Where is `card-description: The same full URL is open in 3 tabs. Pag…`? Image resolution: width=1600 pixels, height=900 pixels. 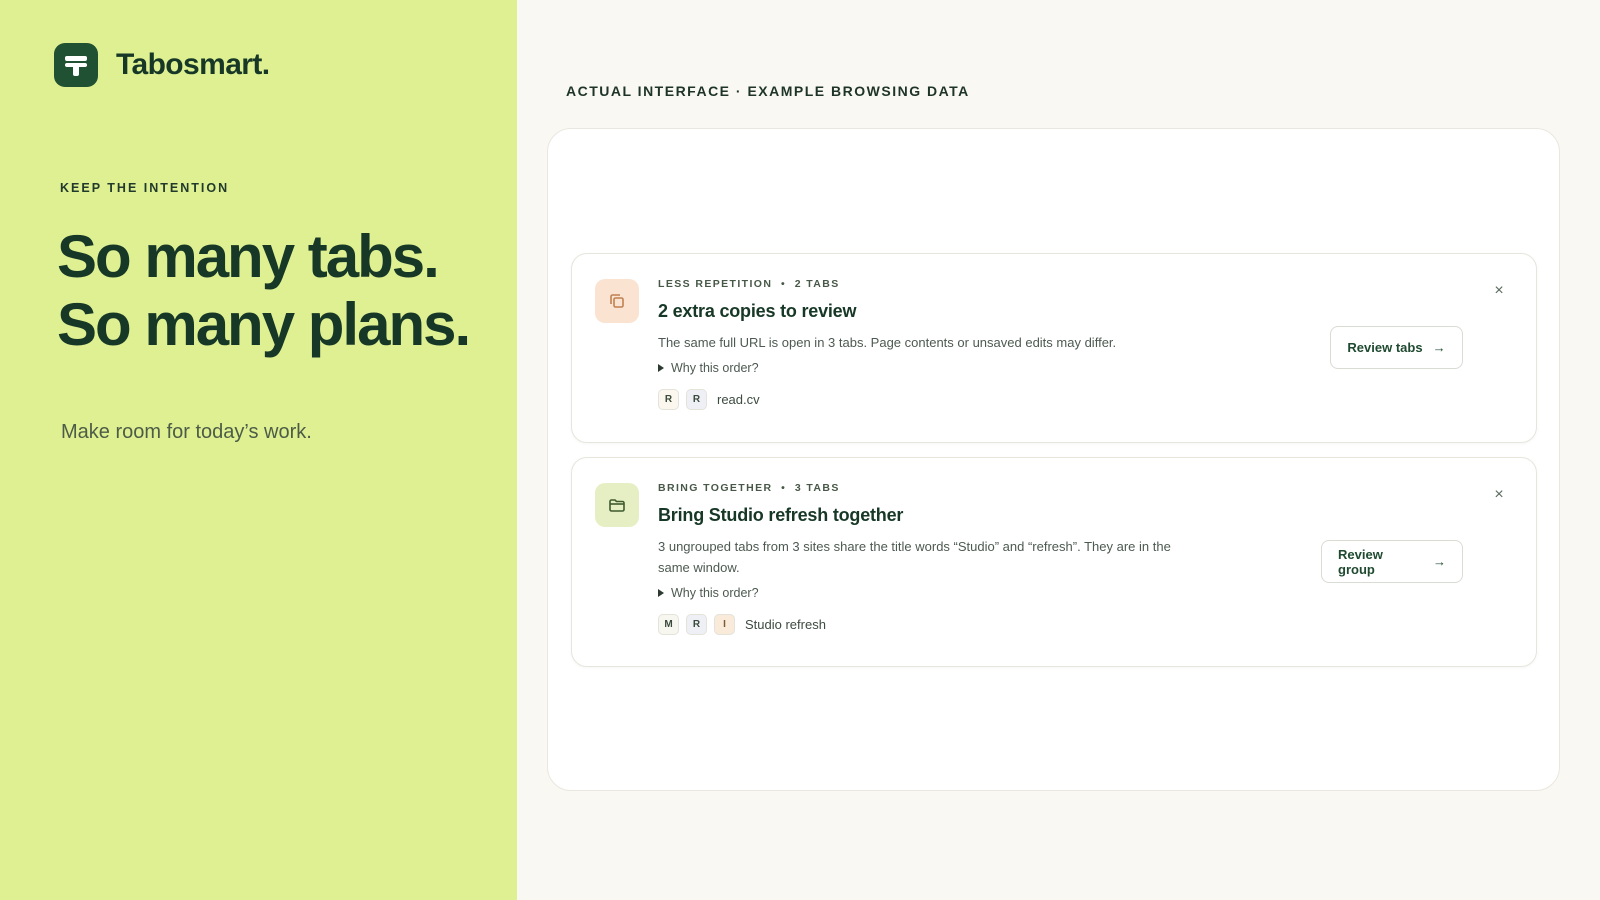
card-description: The same full URL is open in 3 tabs. Pag… is located at coordinates (887, 342).